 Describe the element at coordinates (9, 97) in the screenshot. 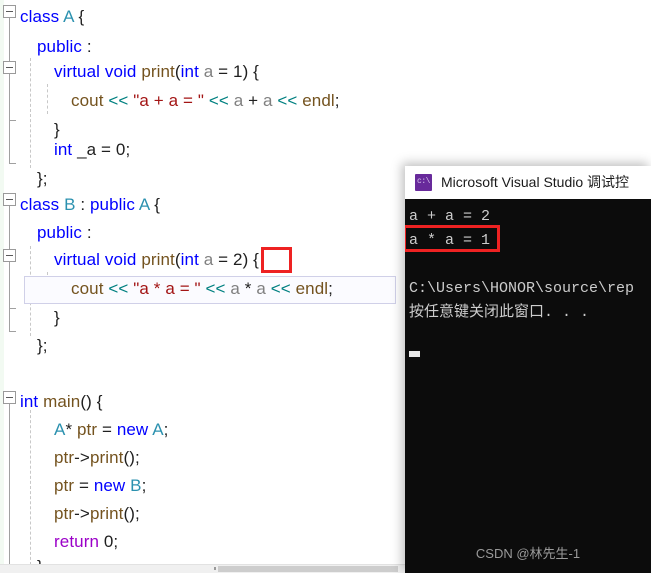

I see `fold-guide-print-a` at that location.